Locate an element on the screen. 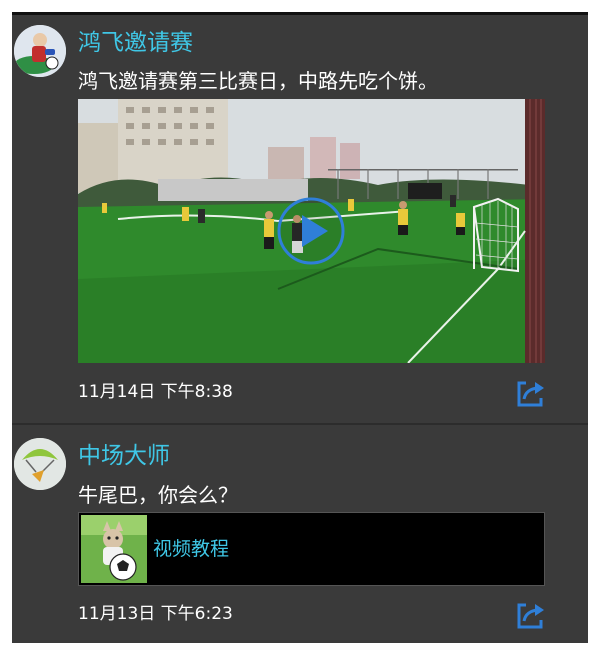  post-divider is located at coordinates (300, 424).